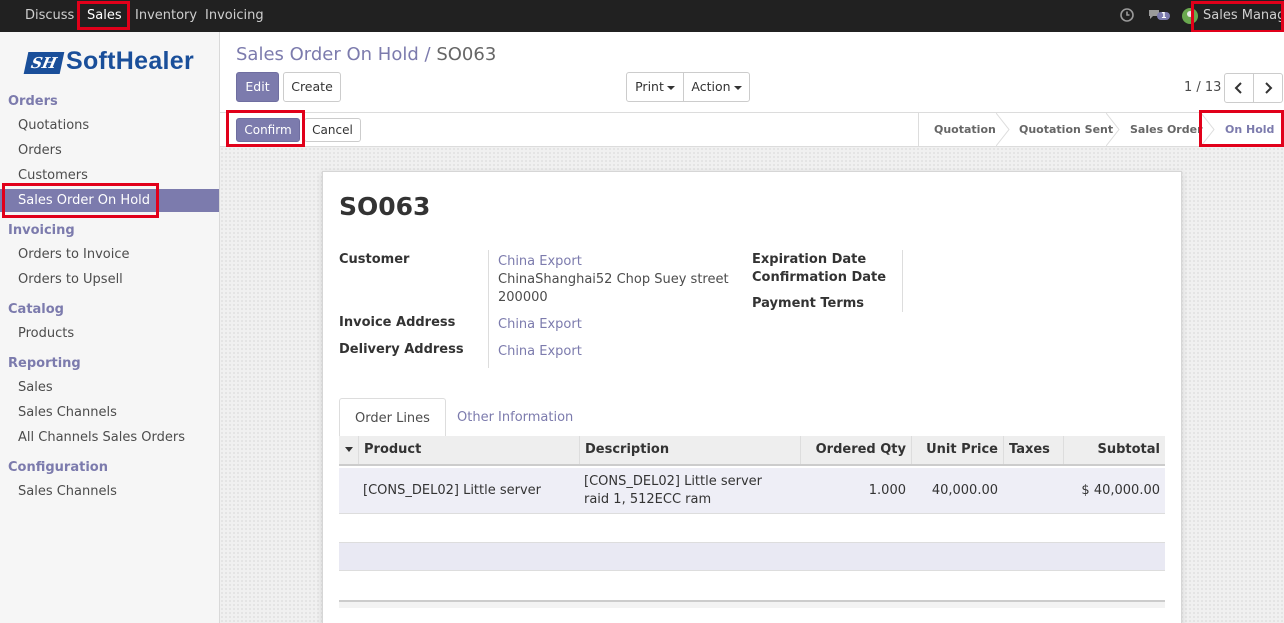 The width and height of the screenshot is (1284, 623). Describe the element at coordinates (327, 54) in the screenshot. I see `breadcrumb-parent: Sales Order On Hold` at that location.